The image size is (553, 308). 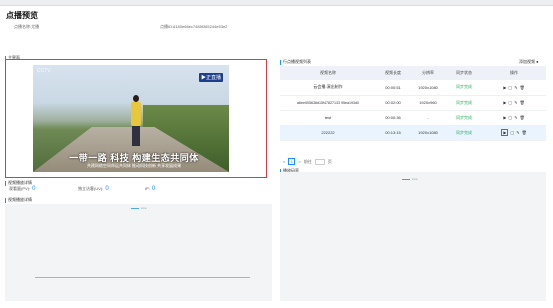 What do you see at coordinates (393, 103) in the screenshot?
I see `video-length: 00:02:00` at bounding box center [393, 103].